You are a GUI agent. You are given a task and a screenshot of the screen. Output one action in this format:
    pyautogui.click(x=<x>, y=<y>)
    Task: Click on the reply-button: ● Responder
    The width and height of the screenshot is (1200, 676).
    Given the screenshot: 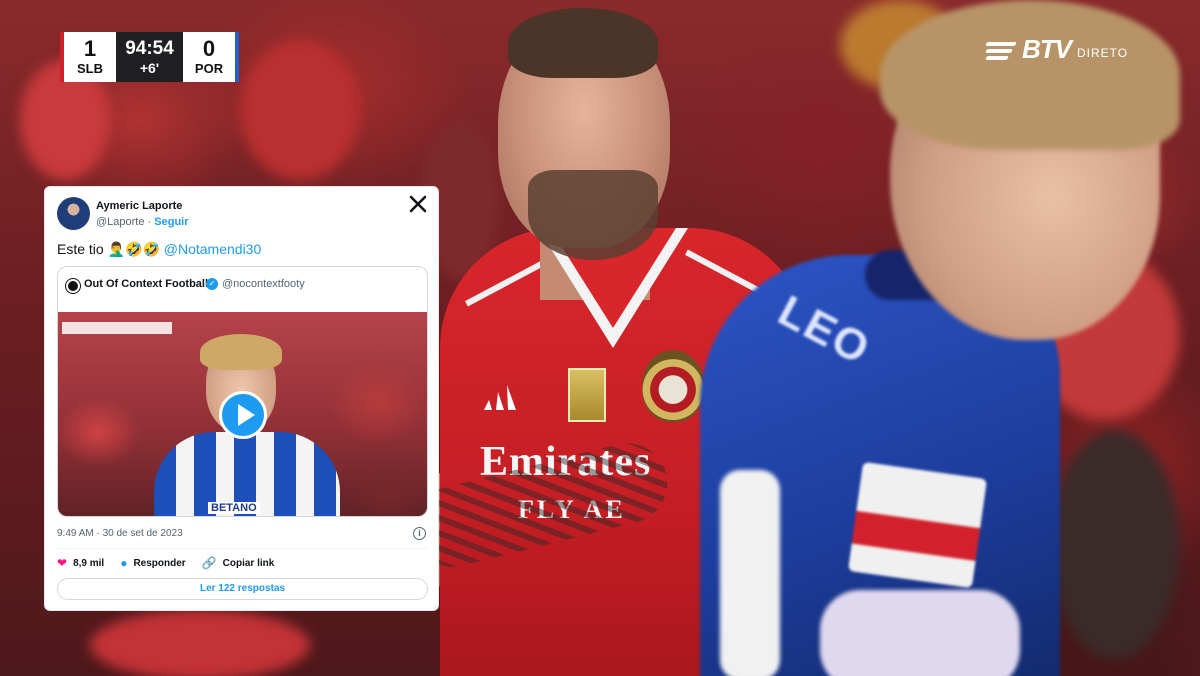 What is the action you would take?
    pyautogui.click(x=152, y=563)
    